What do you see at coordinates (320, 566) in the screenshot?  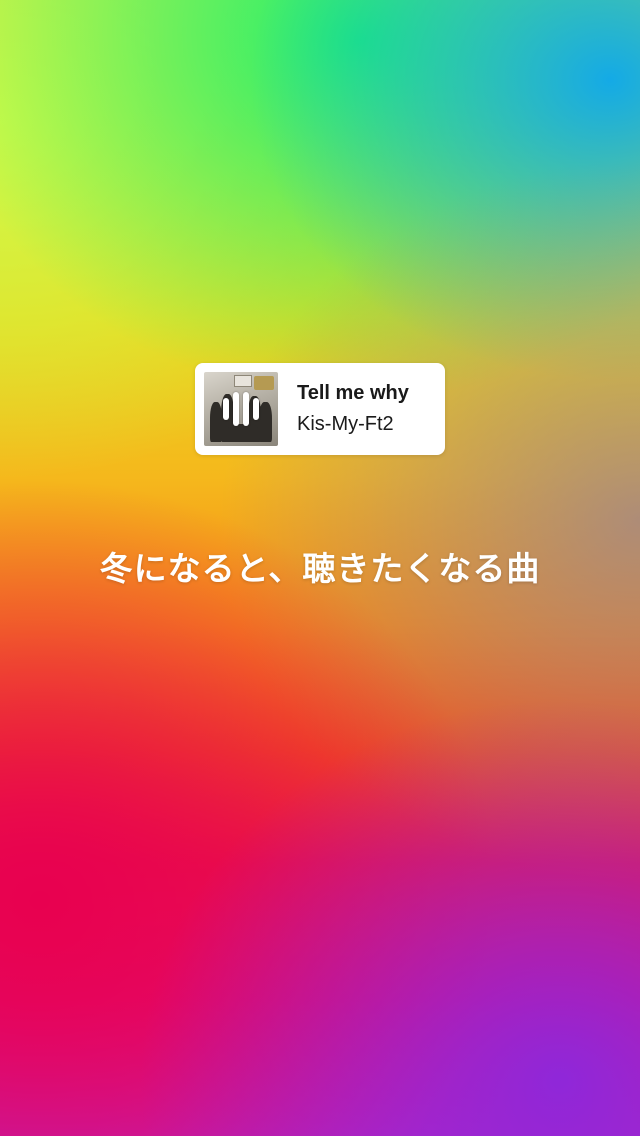 I see `caption-text: 冬になると、聴きたくなる曲` at bounding box center [320, 566].